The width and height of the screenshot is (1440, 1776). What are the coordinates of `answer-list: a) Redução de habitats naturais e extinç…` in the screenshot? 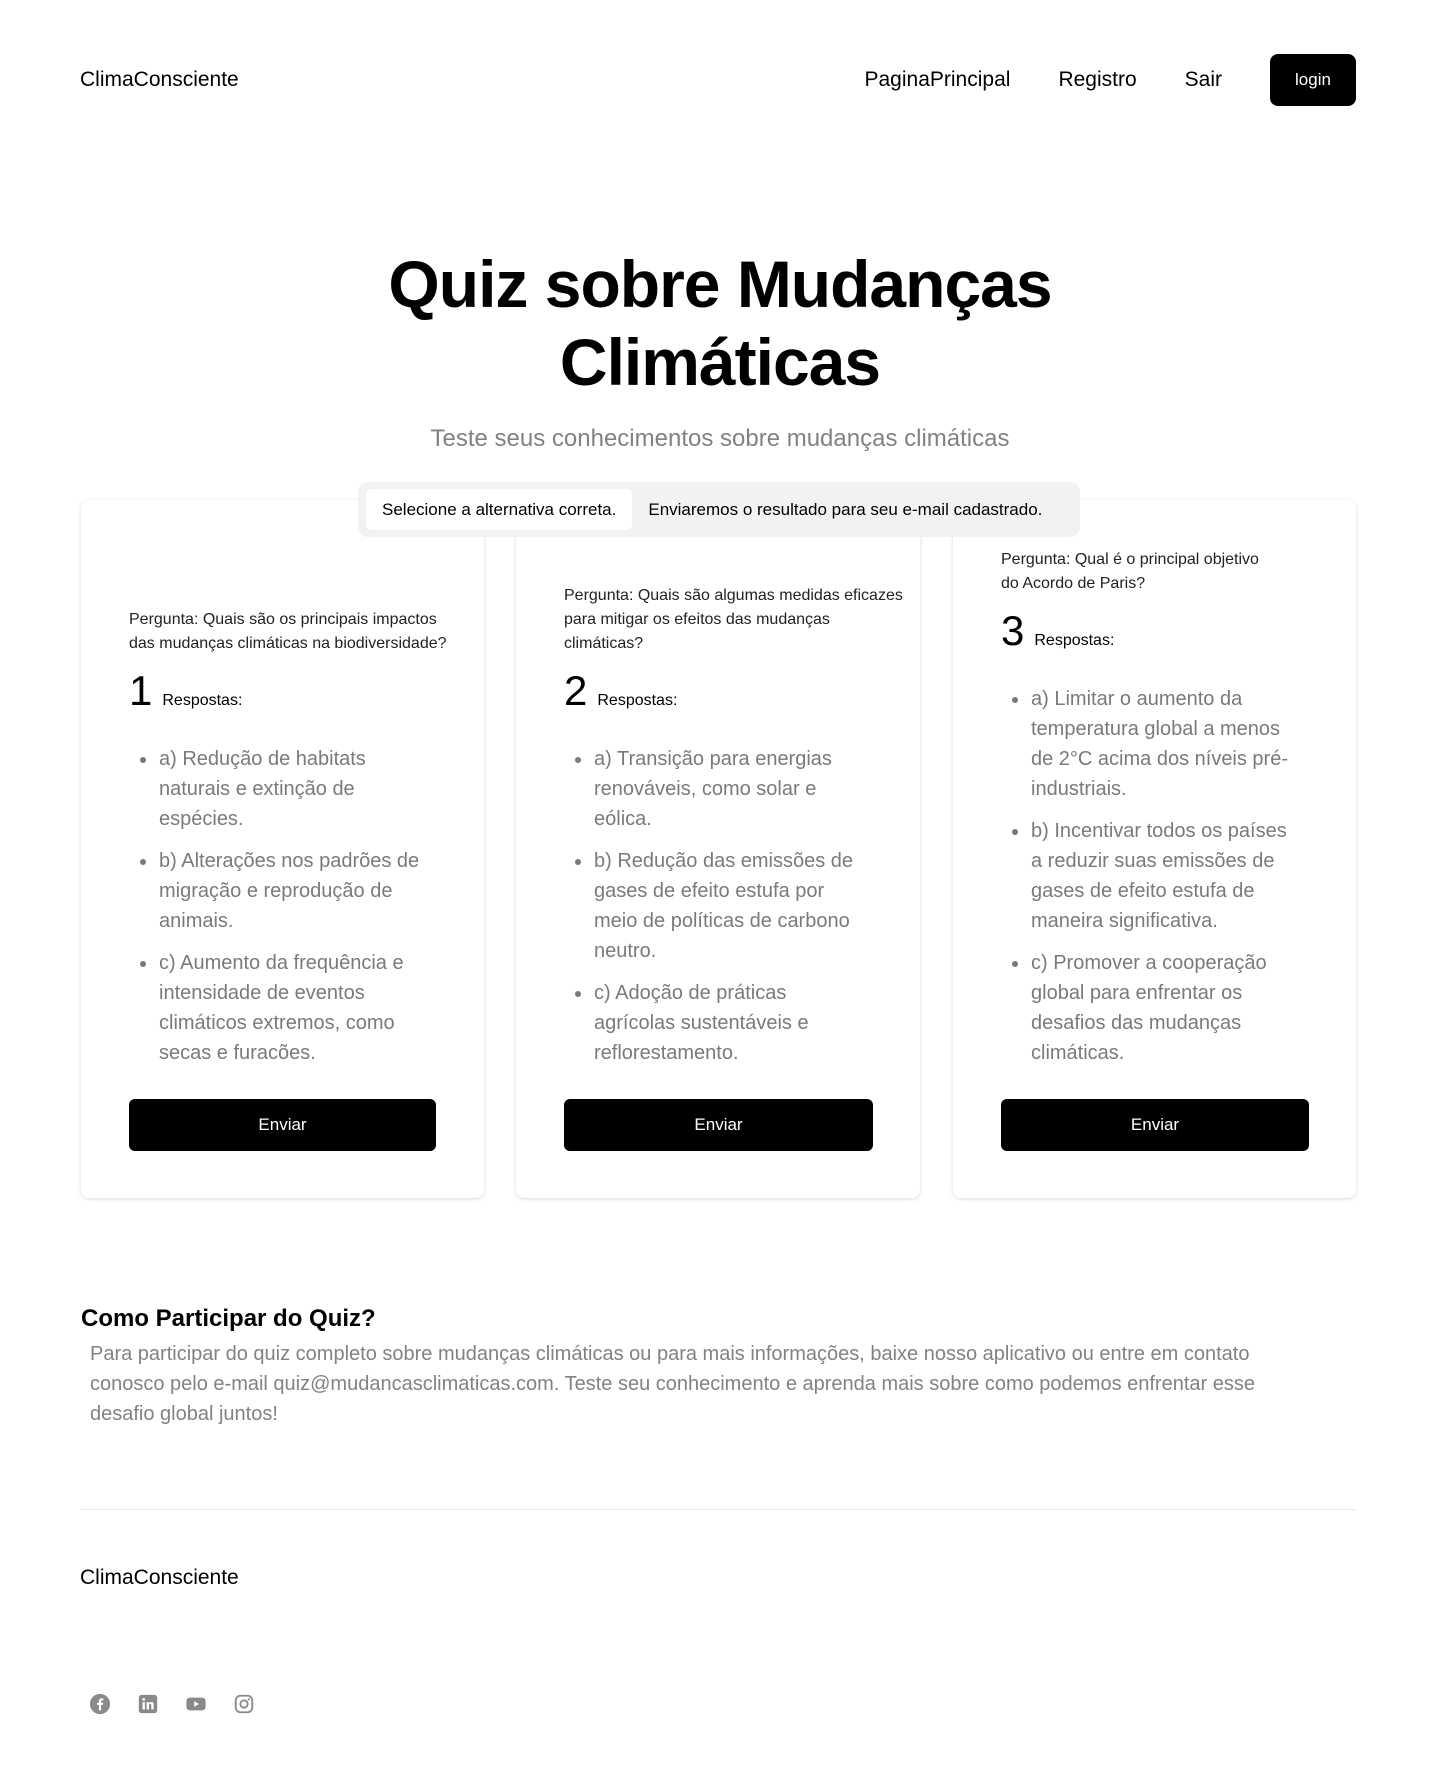 It's located at (279, 912).